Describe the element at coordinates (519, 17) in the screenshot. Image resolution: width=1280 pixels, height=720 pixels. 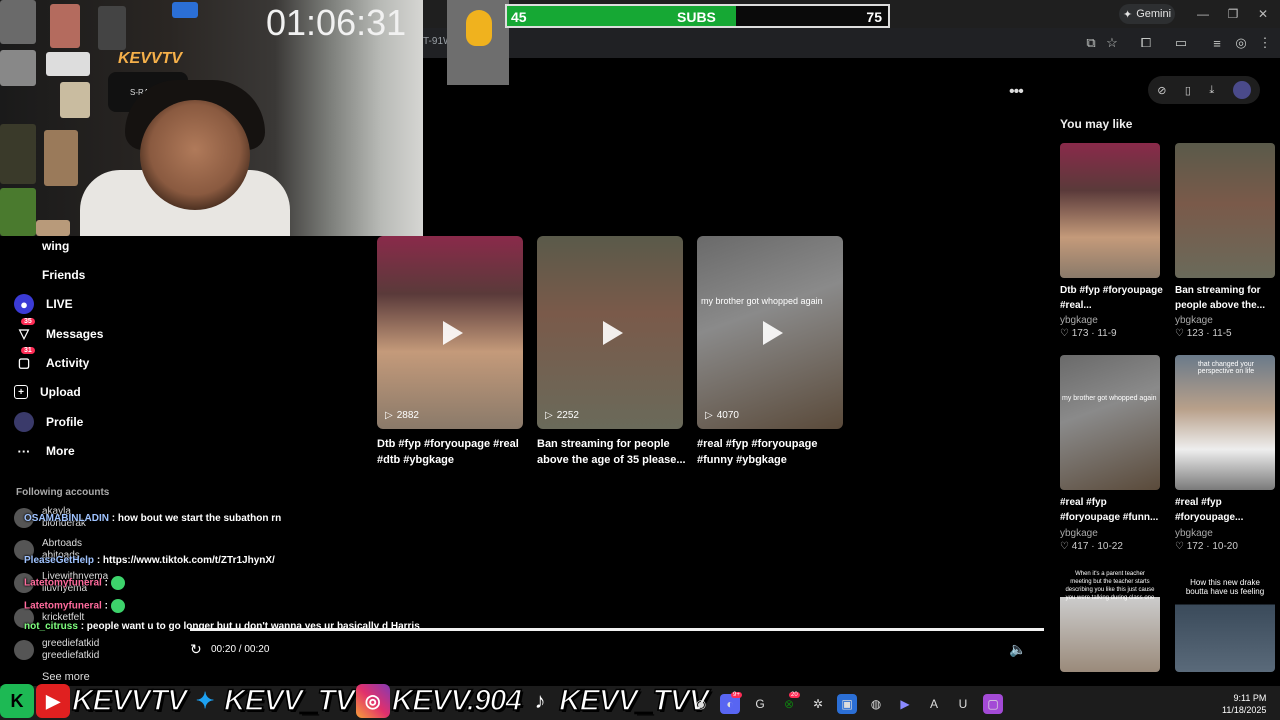
I see `subs-current: 45` at that location.